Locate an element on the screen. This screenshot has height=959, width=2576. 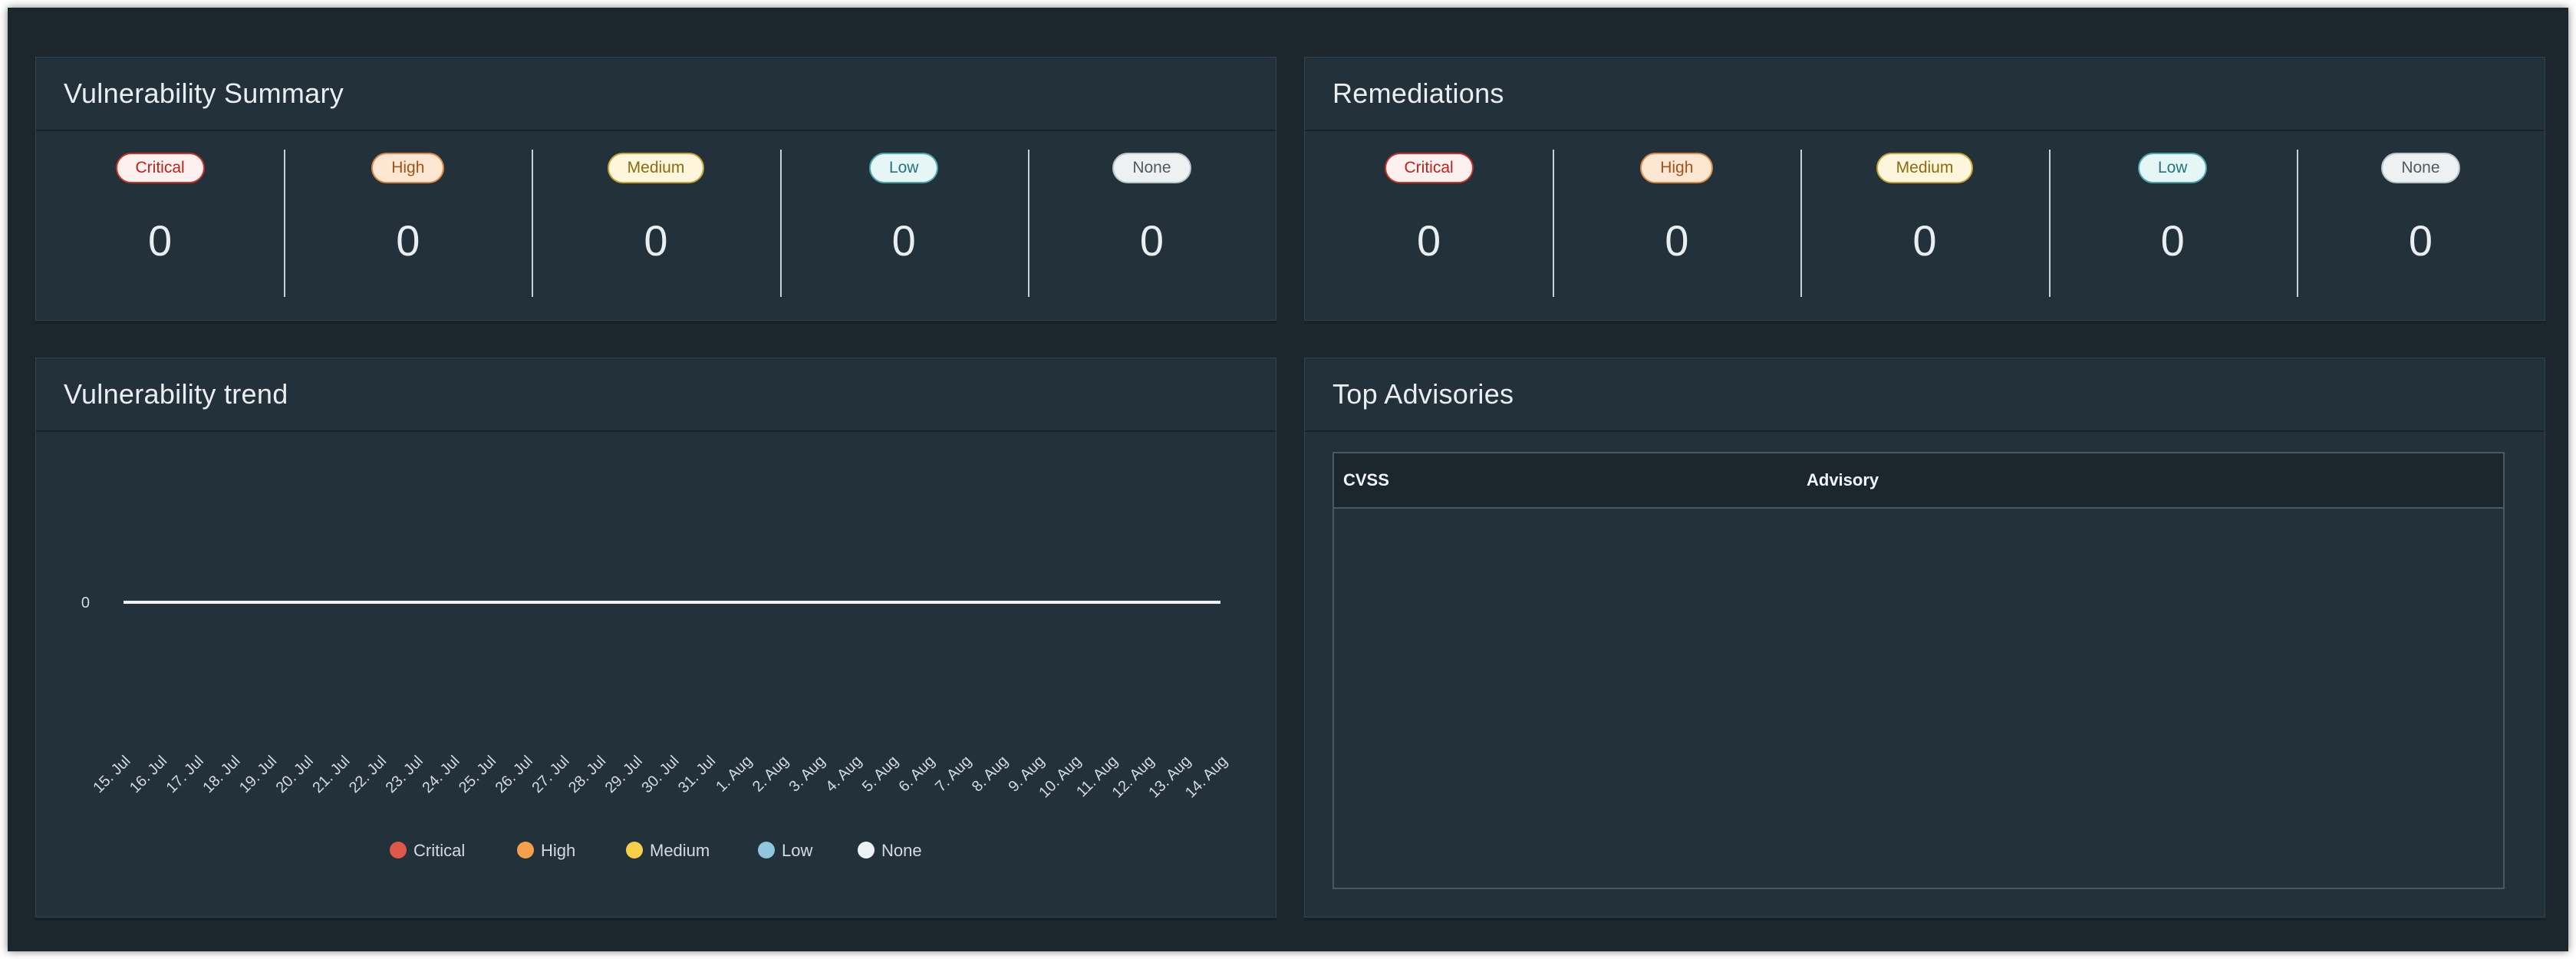
column-header-advisory: Advisory is located at coordinates (1843, 480).